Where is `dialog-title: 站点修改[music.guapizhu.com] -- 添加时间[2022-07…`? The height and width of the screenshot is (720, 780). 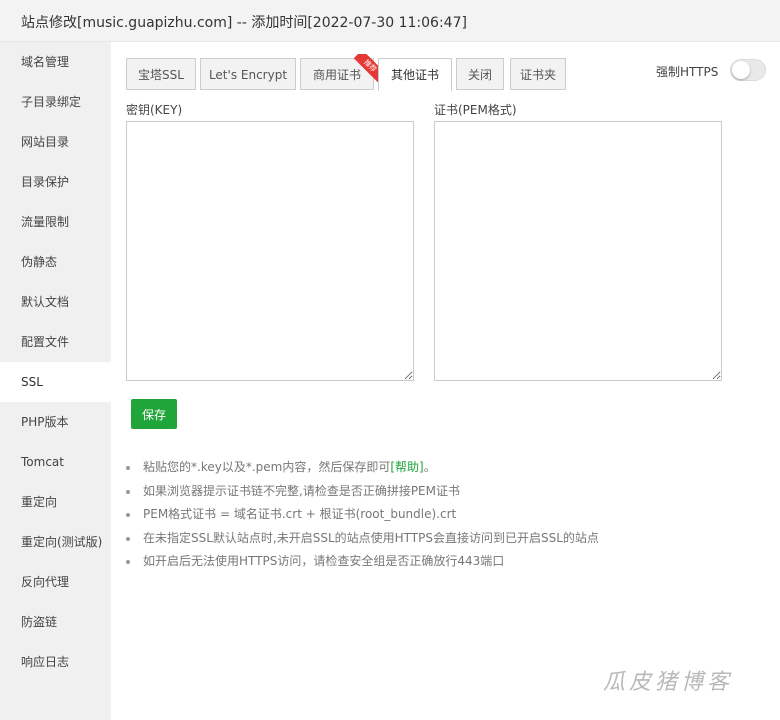
dialog-title: 站点修改[music.guapizhu.com] -- 添加时间[2022-07… is located at coordinates (244, 23).